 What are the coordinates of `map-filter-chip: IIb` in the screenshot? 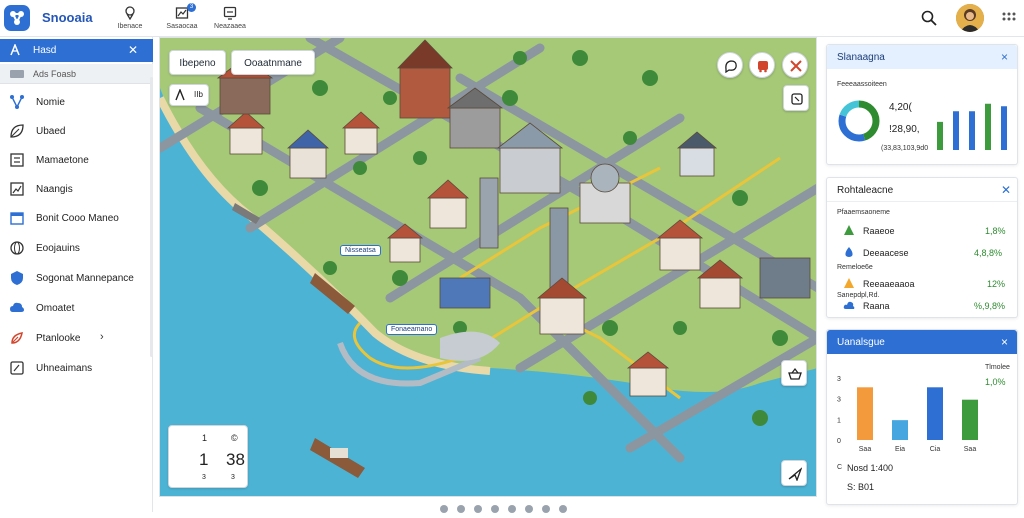 It's located at (189, 95).